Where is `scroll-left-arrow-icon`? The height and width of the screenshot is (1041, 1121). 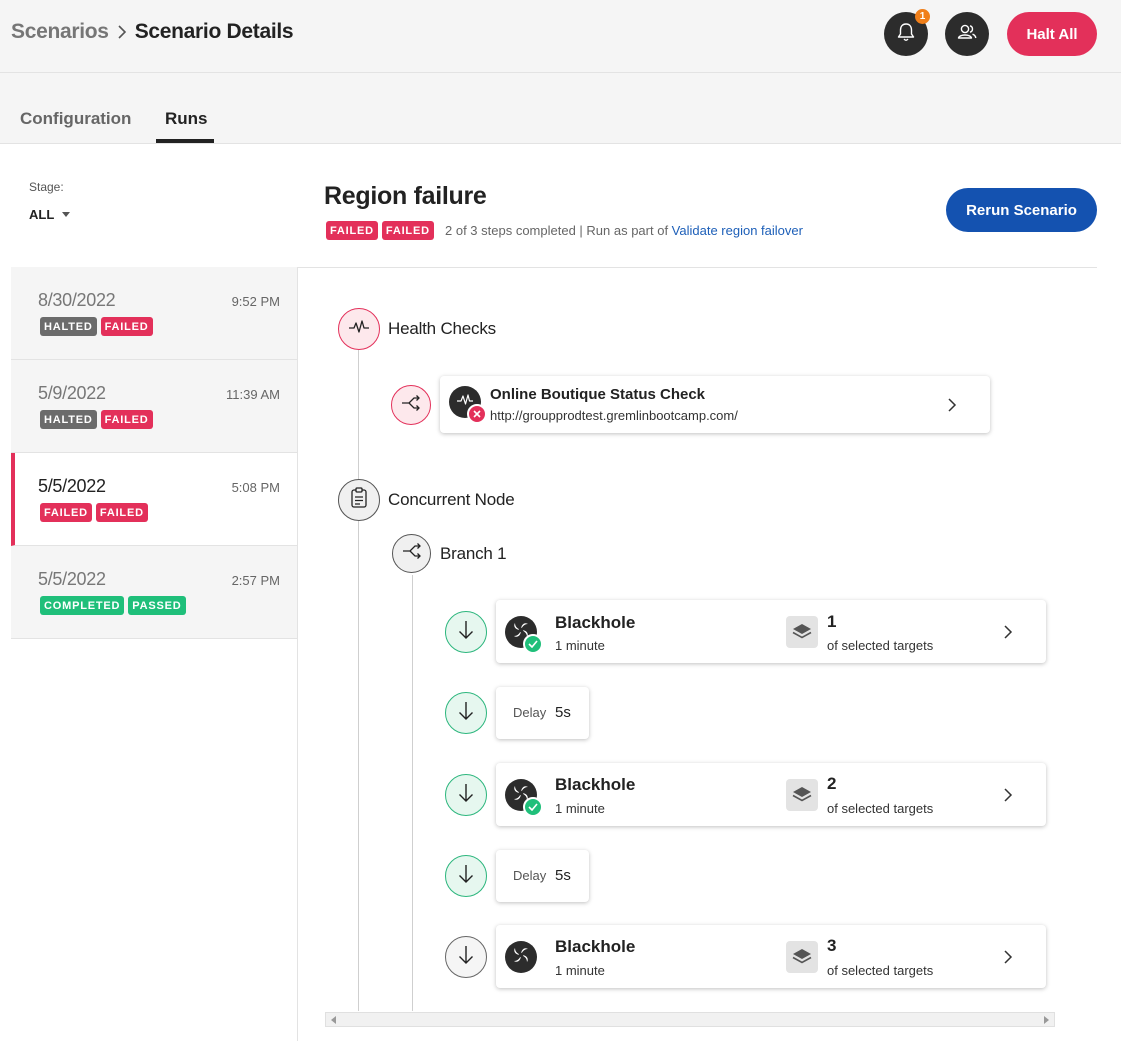 scroll-left-arrow-icon is located at coordinates (333, 1020).